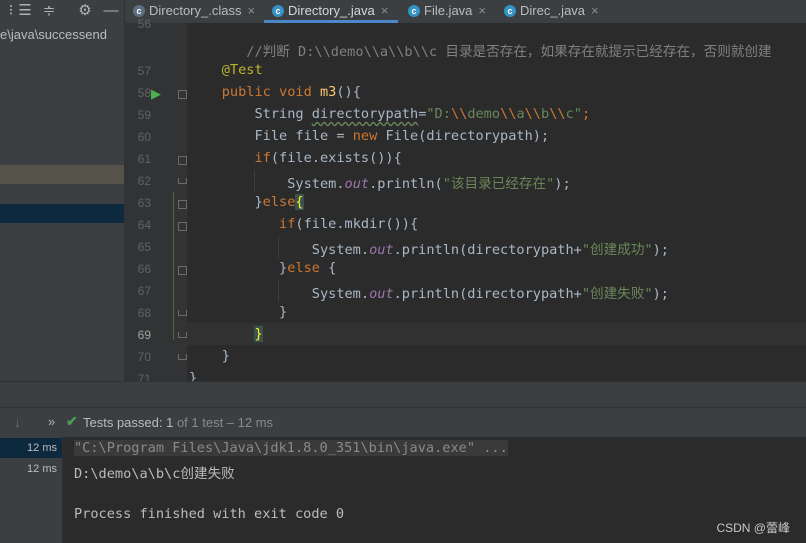 This screenshot has width=806, height=543. I want to click on project-panel: e\java\successend, so click(62, 202).